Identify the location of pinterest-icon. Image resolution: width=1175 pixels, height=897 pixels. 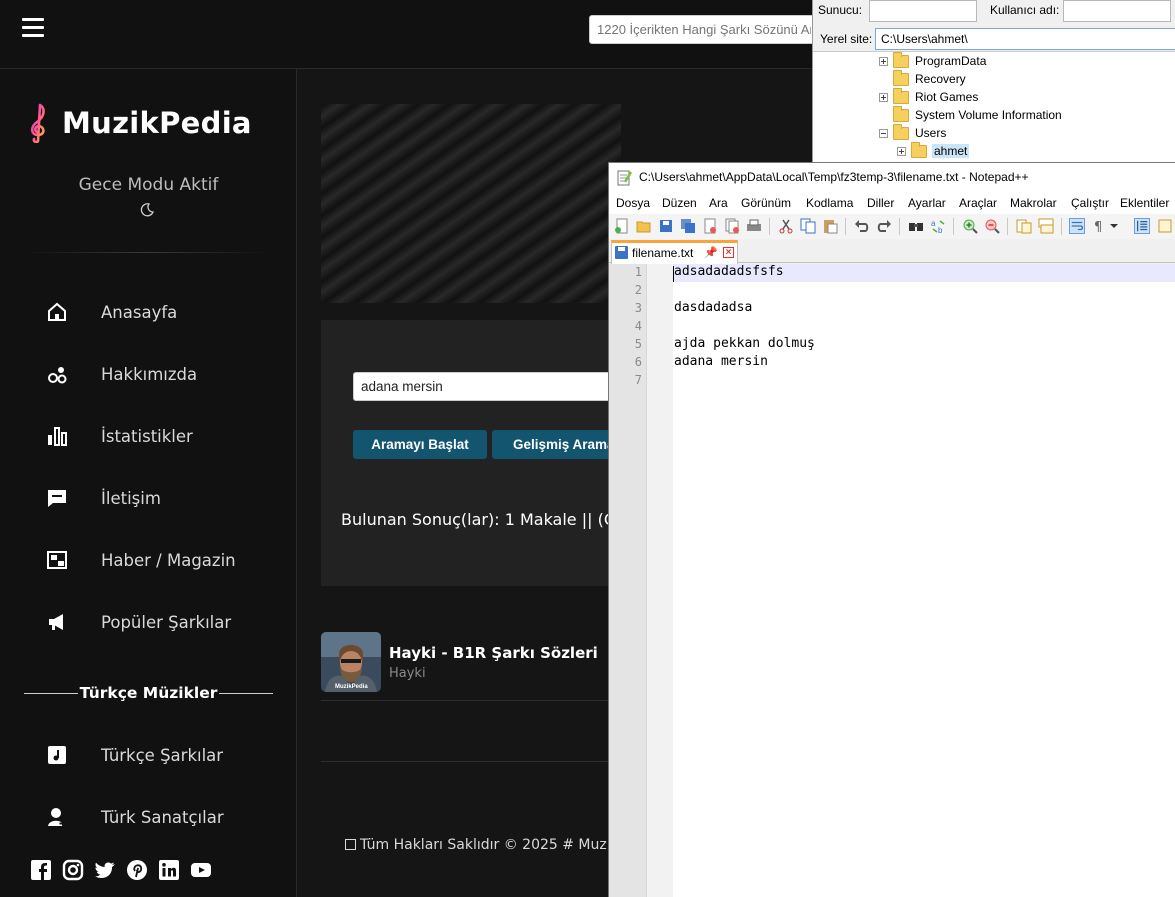
(137, 870).